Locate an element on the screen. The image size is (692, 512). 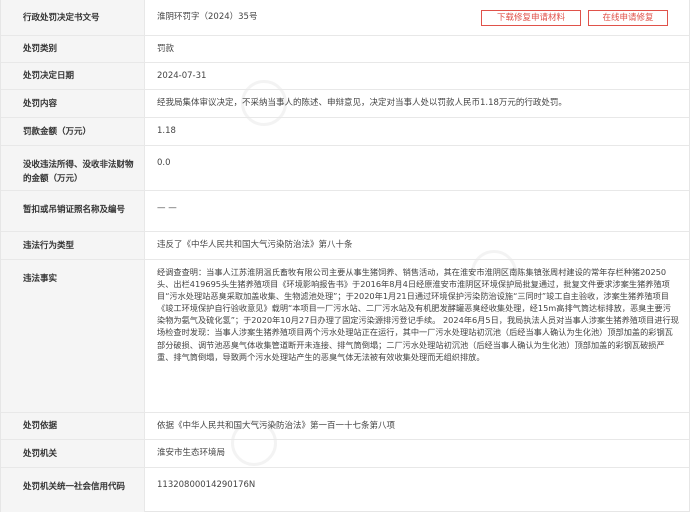
row-value: 1.18 is located at coordinates (166, 131).